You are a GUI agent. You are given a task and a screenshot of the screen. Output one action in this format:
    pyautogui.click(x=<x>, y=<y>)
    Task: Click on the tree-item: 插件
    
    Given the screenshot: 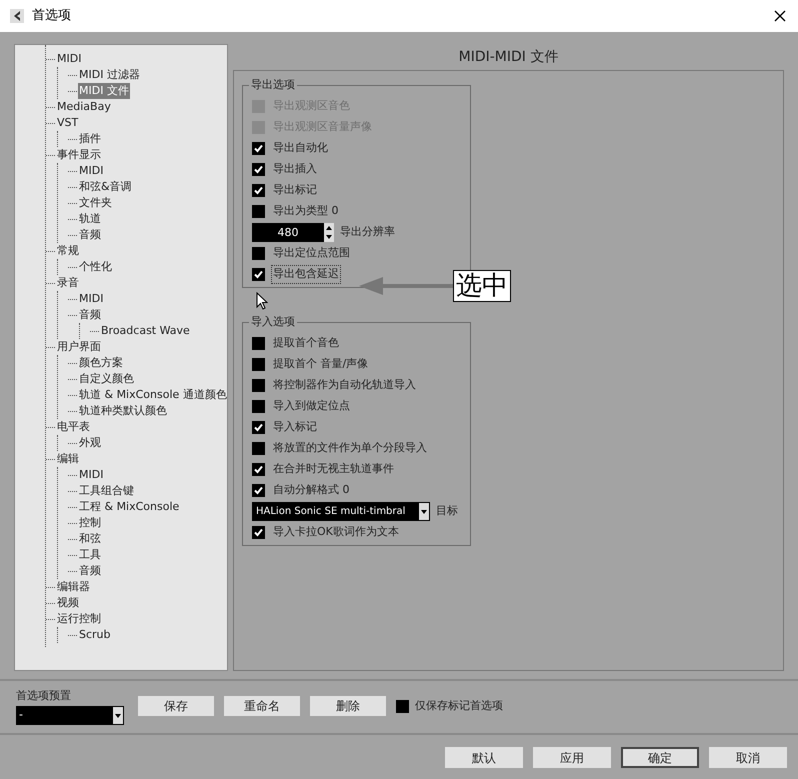 What is the action you would take?
    pyautogui.click(x=90, y=139)
    